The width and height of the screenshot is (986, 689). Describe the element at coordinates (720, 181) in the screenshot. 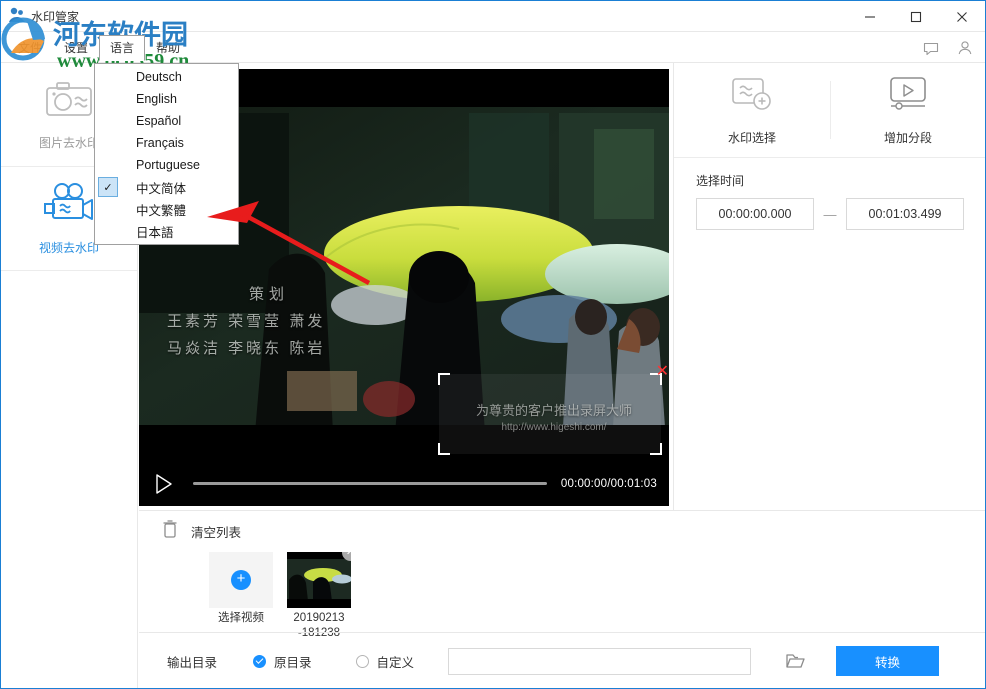

I see `time-section-title: 选择时间` at that location.